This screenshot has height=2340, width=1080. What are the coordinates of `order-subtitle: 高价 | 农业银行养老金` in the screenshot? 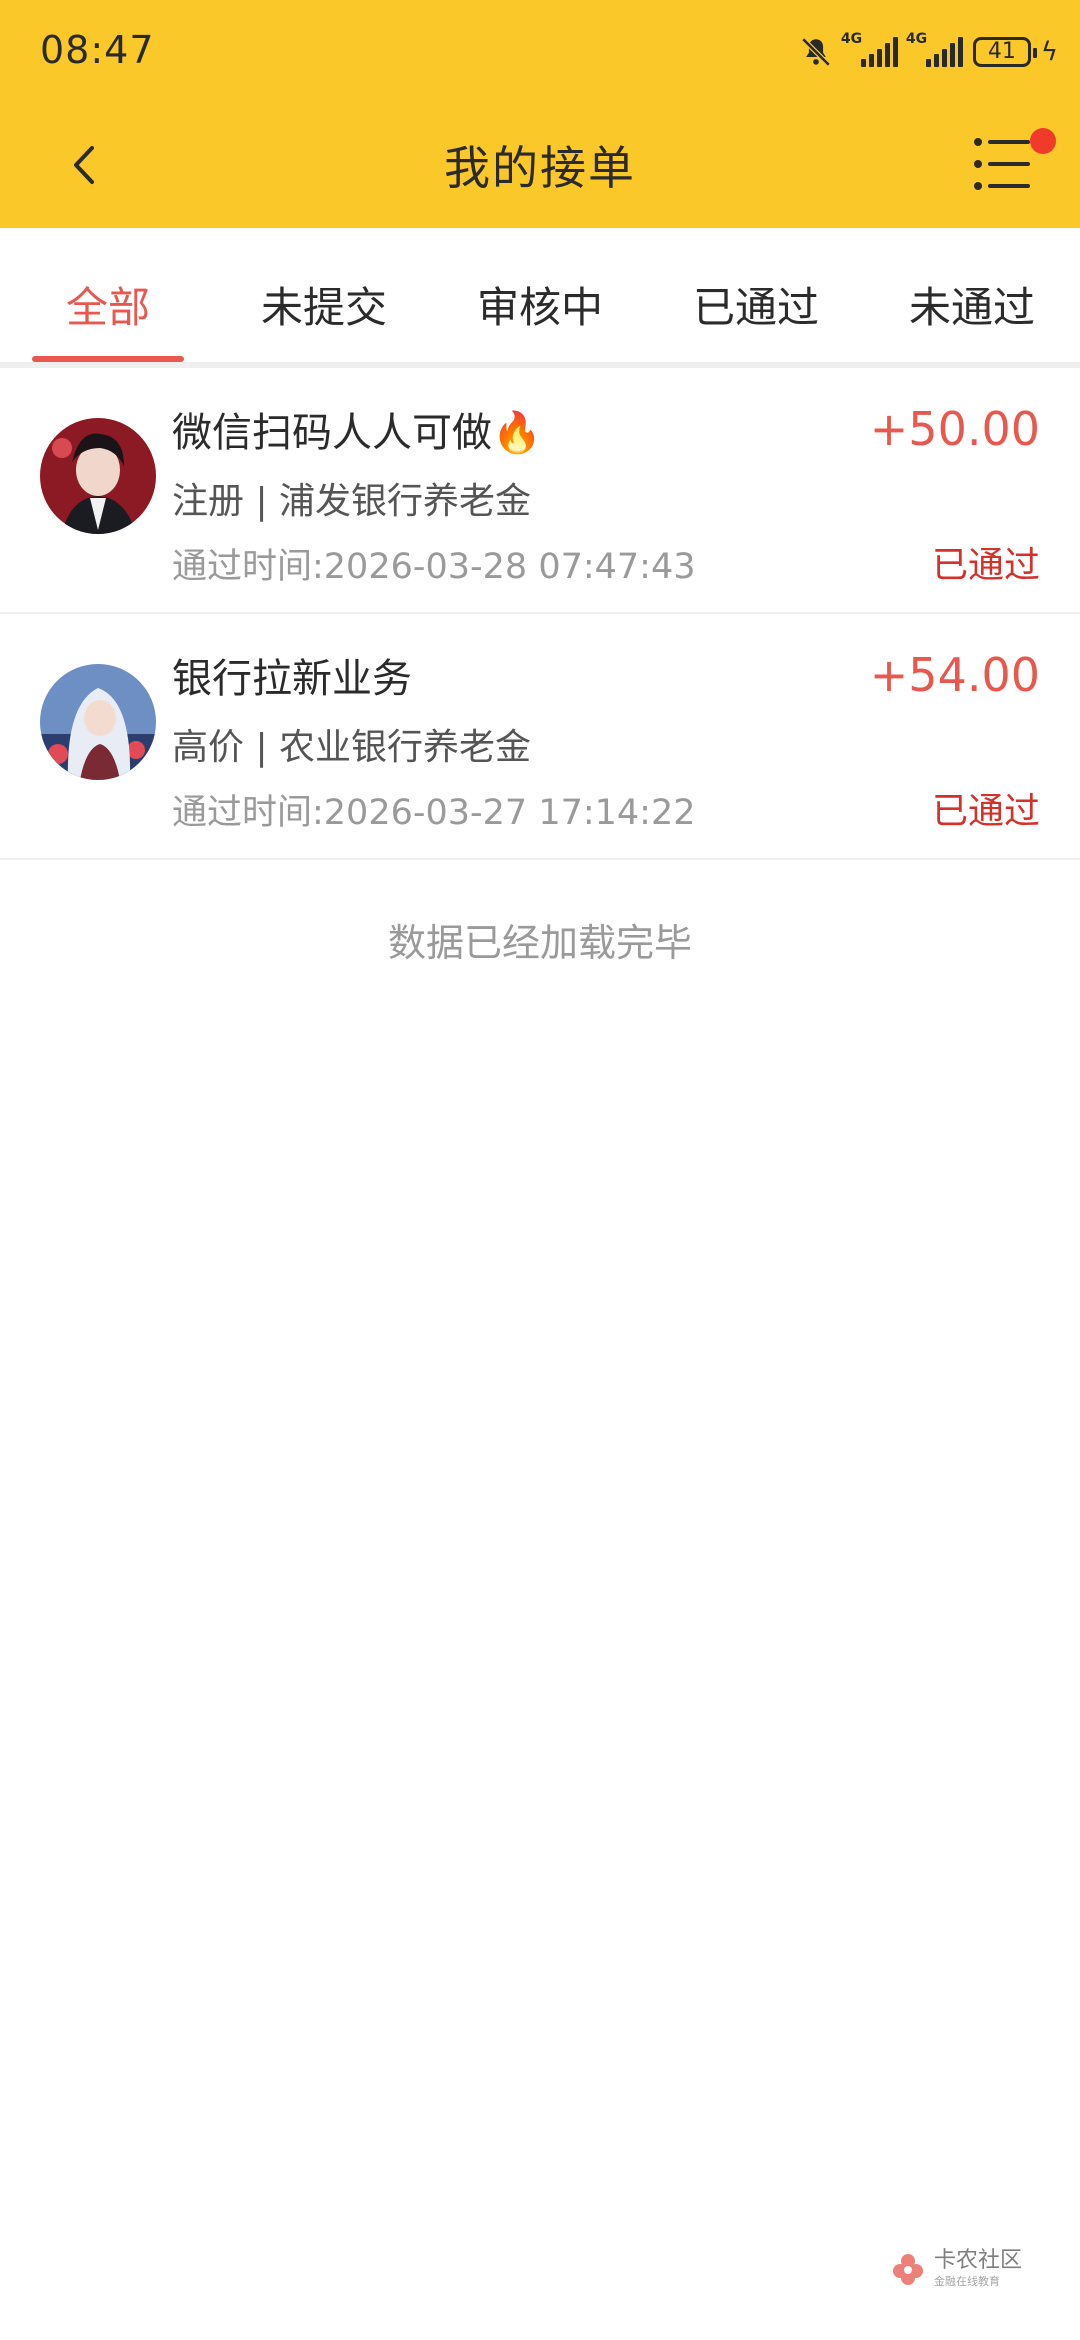 It's located at (352, 747).